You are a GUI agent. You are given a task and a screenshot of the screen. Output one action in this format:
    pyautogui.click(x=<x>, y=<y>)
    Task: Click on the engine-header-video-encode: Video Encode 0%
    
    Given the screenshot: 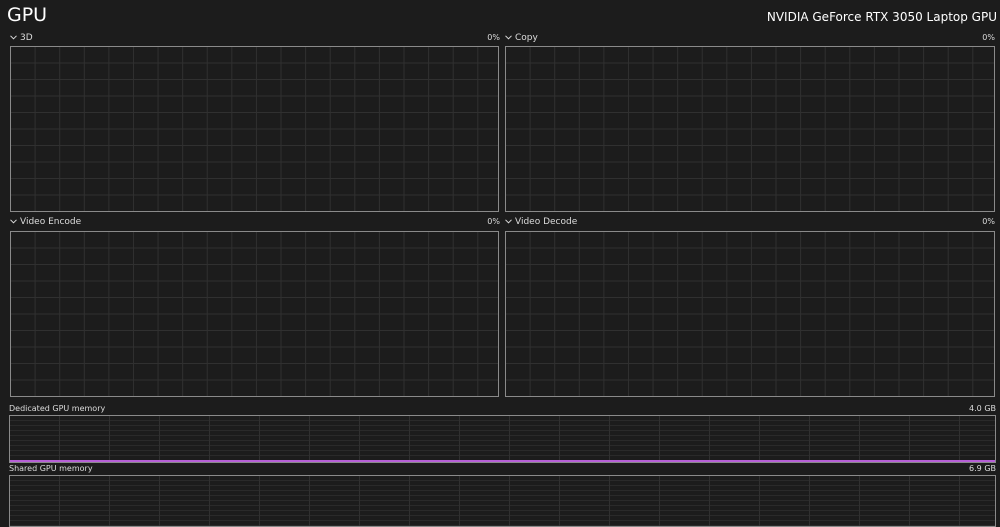 What is the action you would take?
    pyautogui.click(x=255, y=222)
    